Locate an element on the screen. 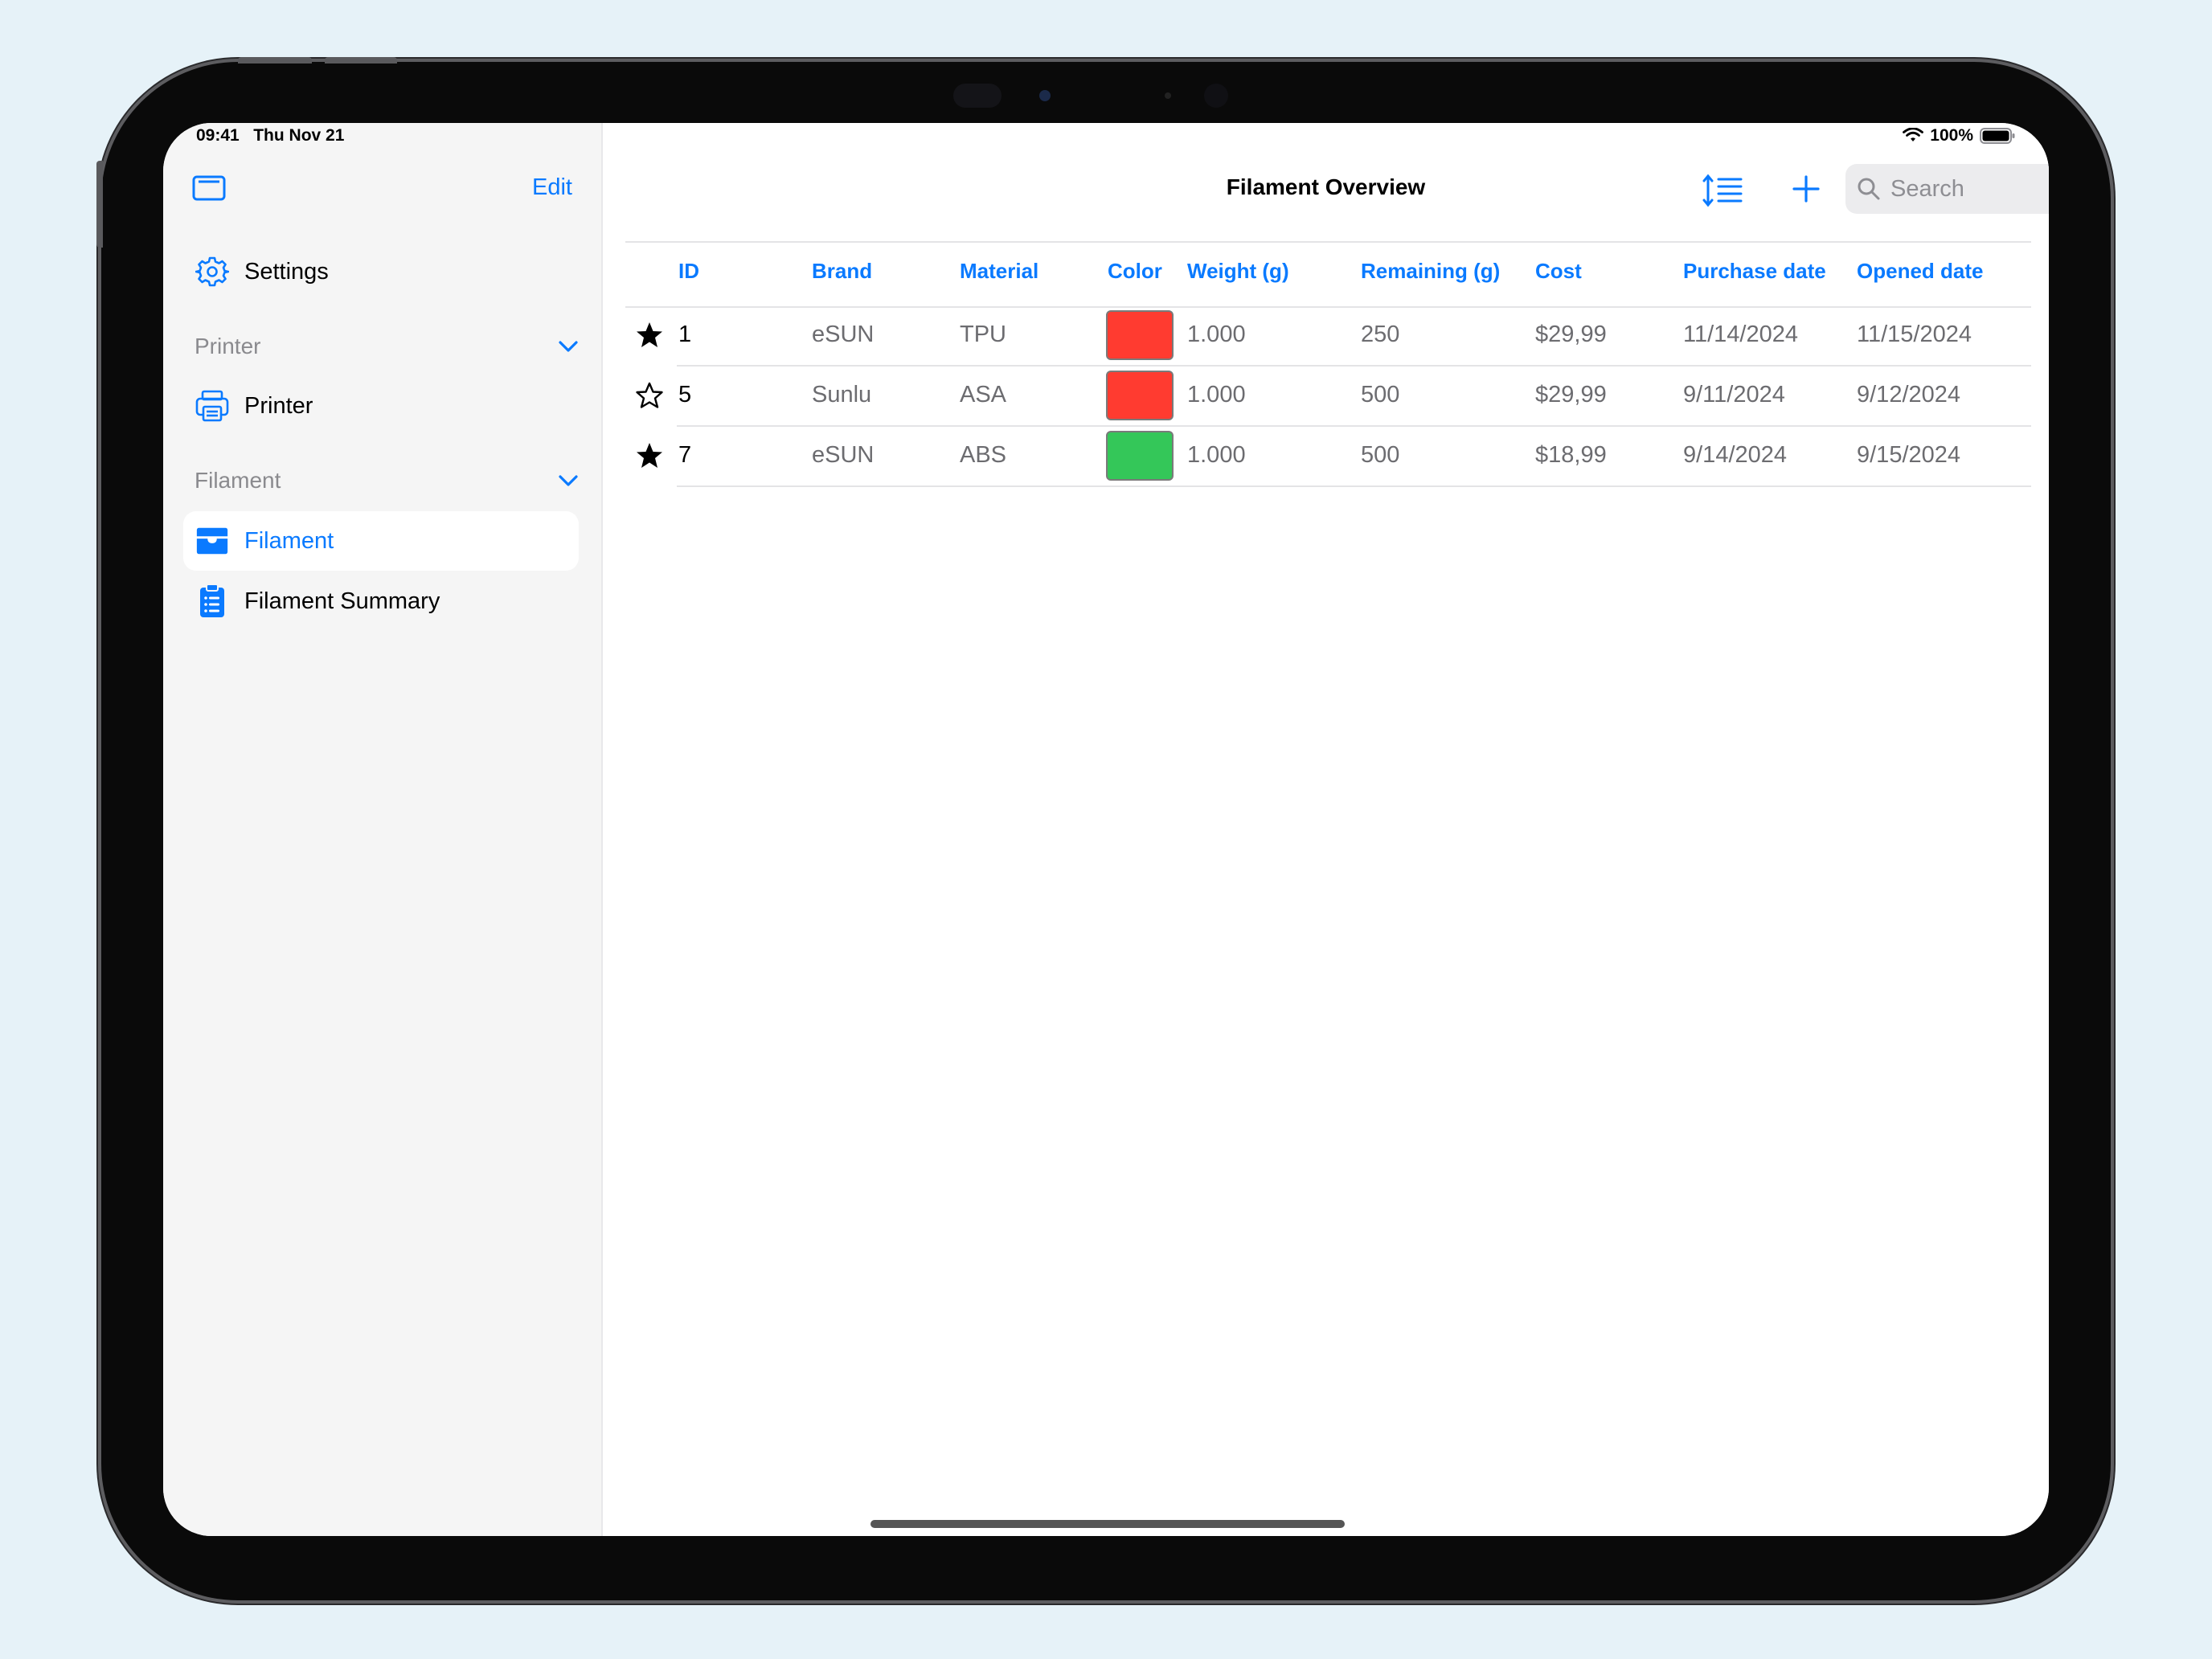 The image size is (2212, 1659). status-indicators: 100% is located at coordinates (1959, 135).